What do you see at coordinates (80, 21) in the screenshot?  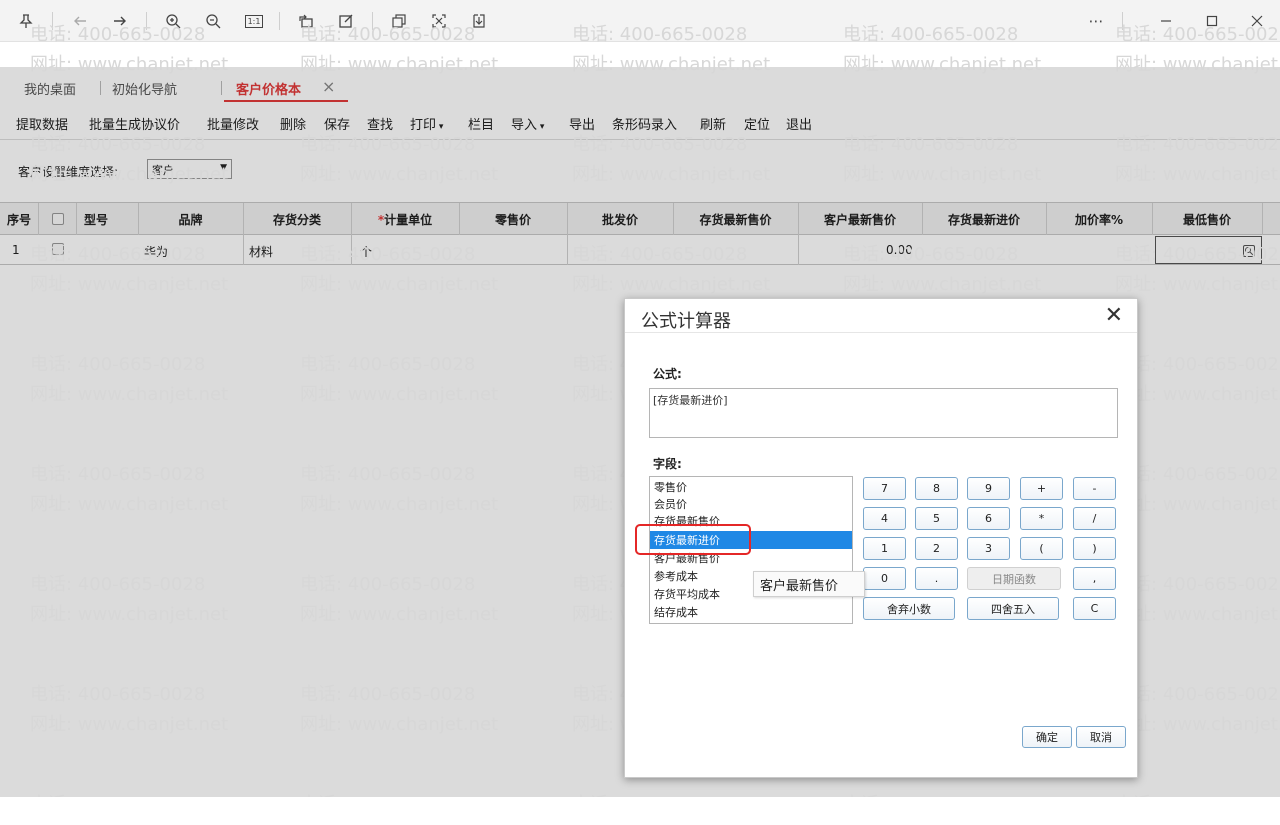 I see `back-arrow-icon` at bounding box center [80, 21].